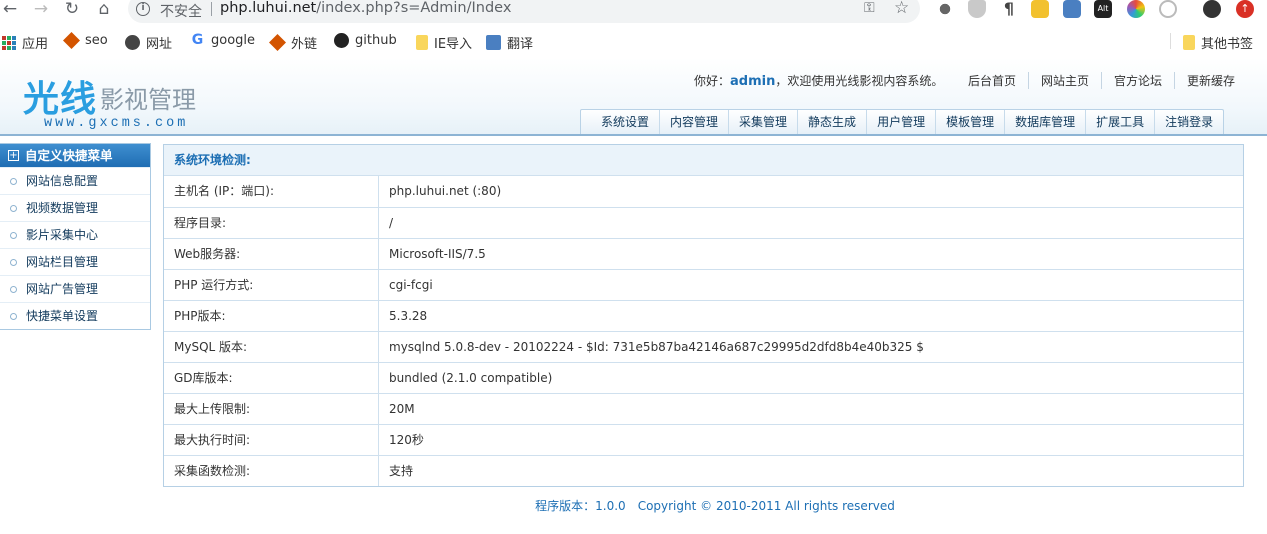 The height and width of the screenshot is (534, 1267). I want to click on row-key: PHP版本:, so click(271, 316).